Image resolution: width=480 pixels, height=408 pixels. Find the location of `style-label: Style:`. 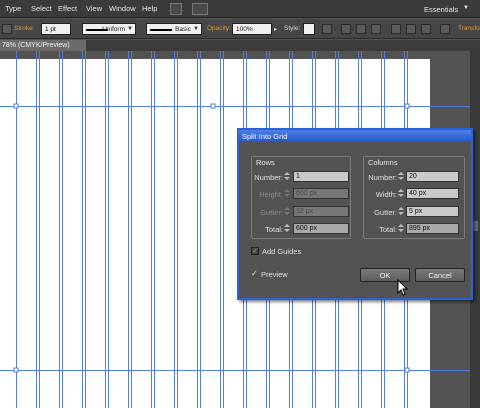

style-label: Style: is located at coordinates (292, 28).